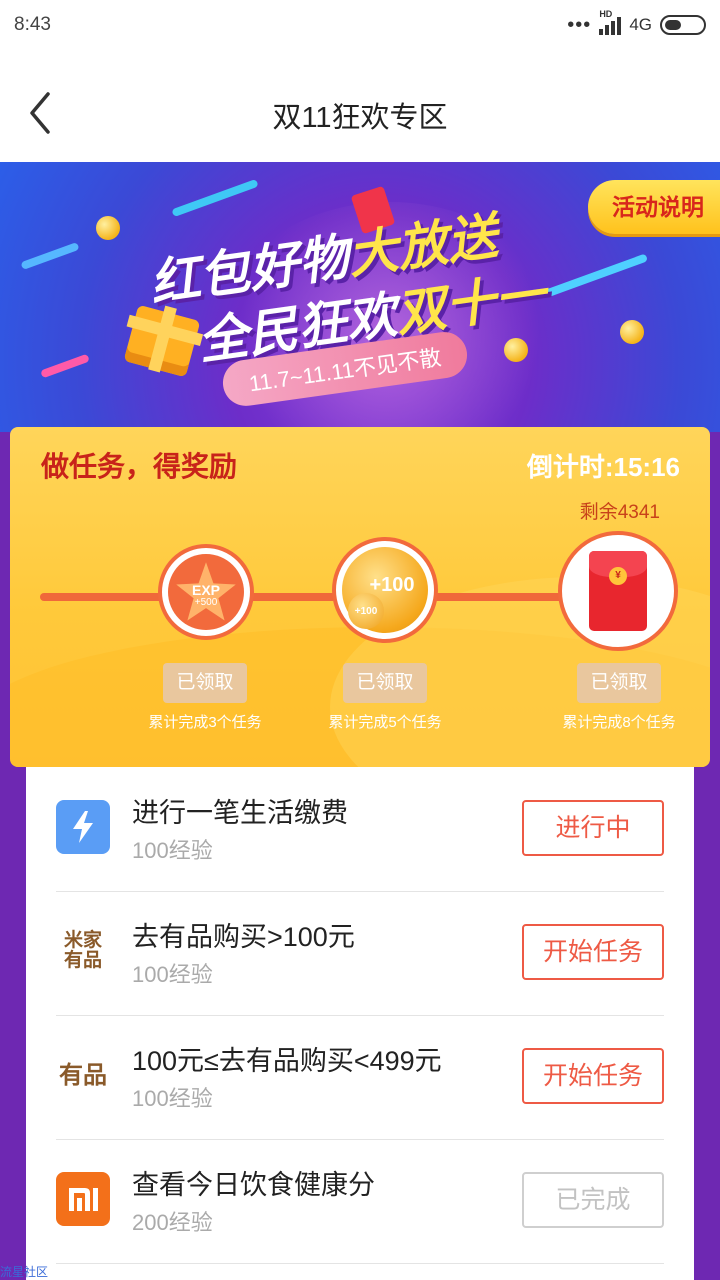 Image resolution: width=720 pixels, height=1280 pixels. I want to click on status-bar: 8:43 ••• HD 4G, so click(360, 25).